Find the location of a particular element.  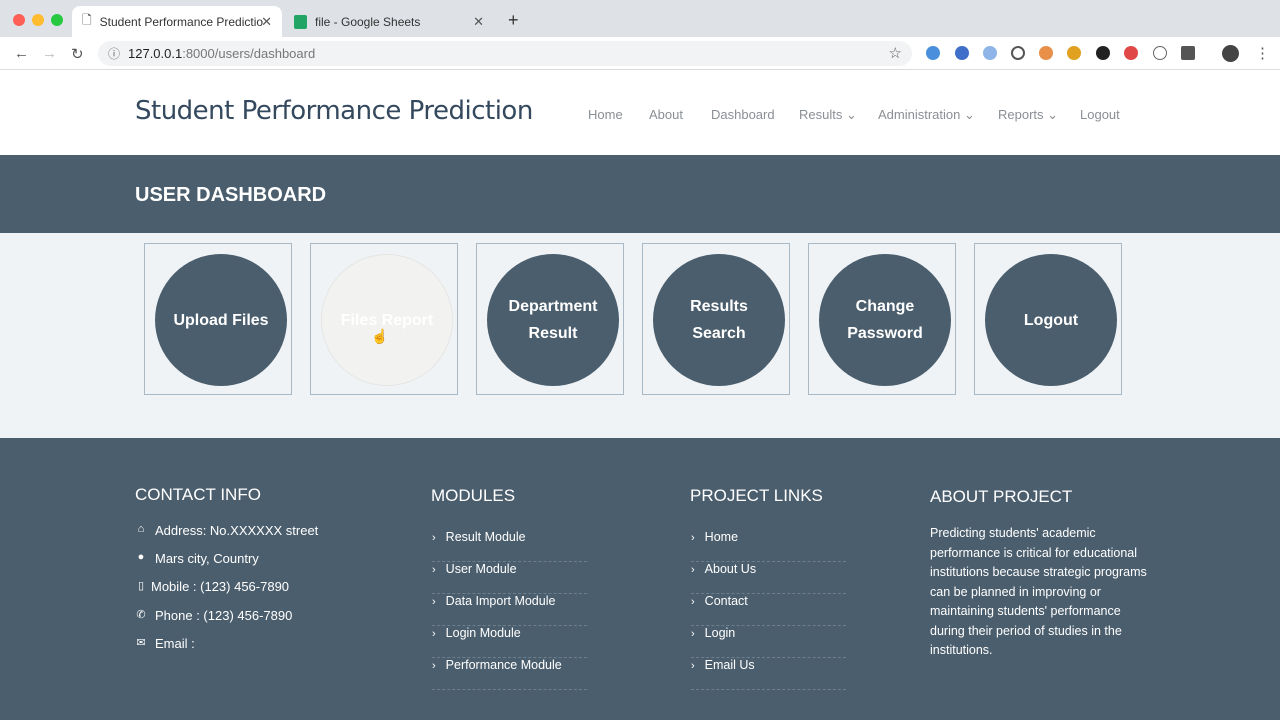

page-title: USER DASHBOARD is located at coordinates (231, 195).